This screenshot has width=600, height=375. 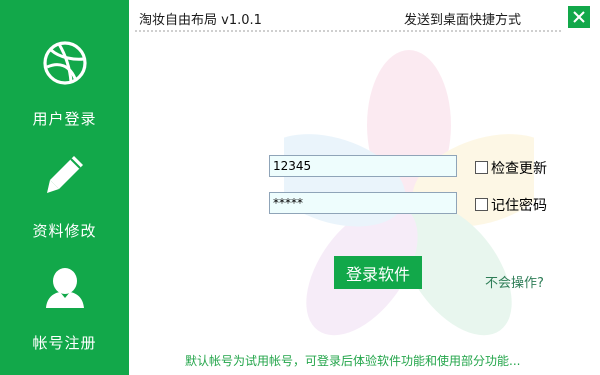 I want to click on sidebar-item-user-login: 用户登录, so click(x=64, y=78).